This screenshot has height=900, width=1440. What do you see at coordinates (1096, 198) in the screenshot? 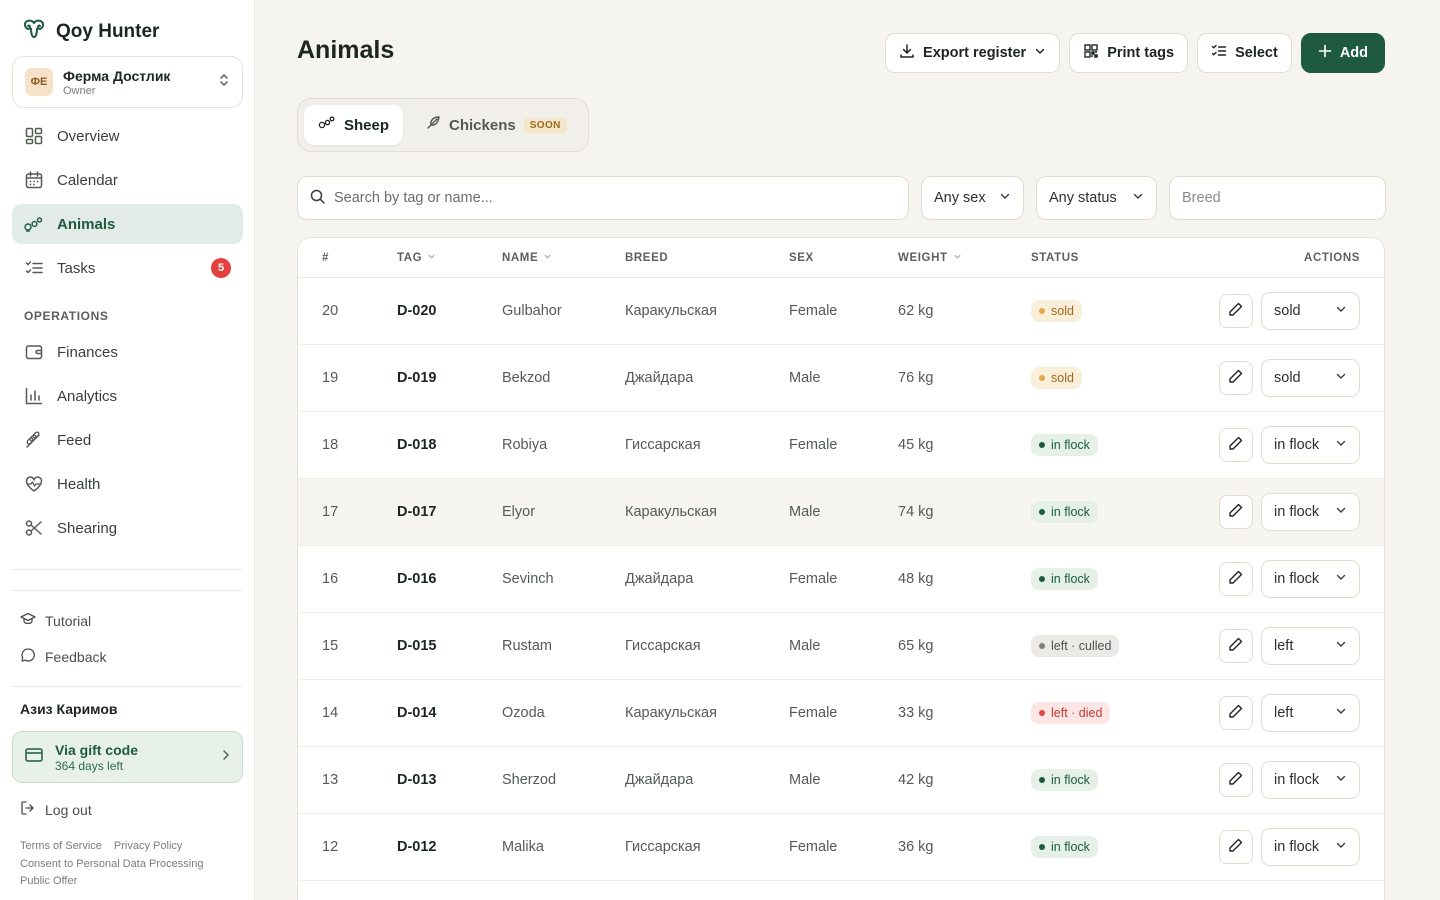
I see `status-filter-select: Any status` at bounding box center [1096, 198].